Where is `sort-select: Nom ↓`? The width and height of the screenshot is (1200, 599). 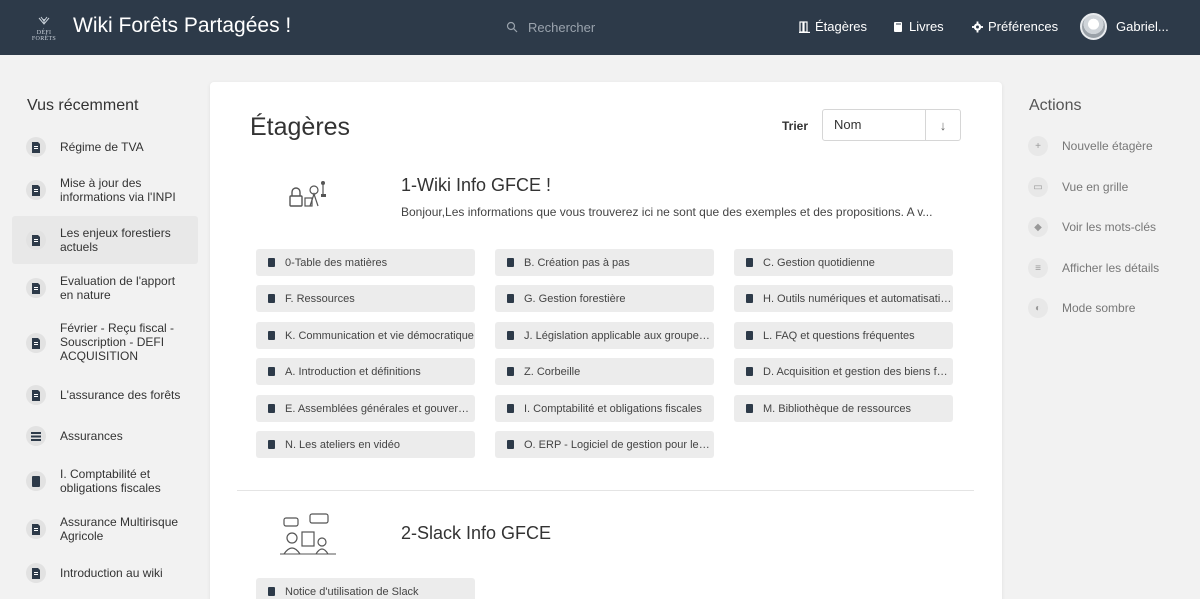 sort-select: Nom ↓ is located at coordinates (891, 125).